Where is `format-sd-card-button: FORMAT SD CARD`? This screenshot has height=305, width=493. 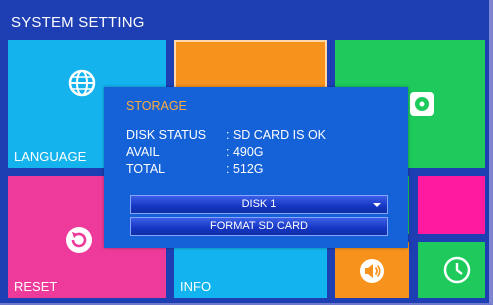
format-sd-card-button: FORMAT SD CARD is located at coordinates (259, 226).